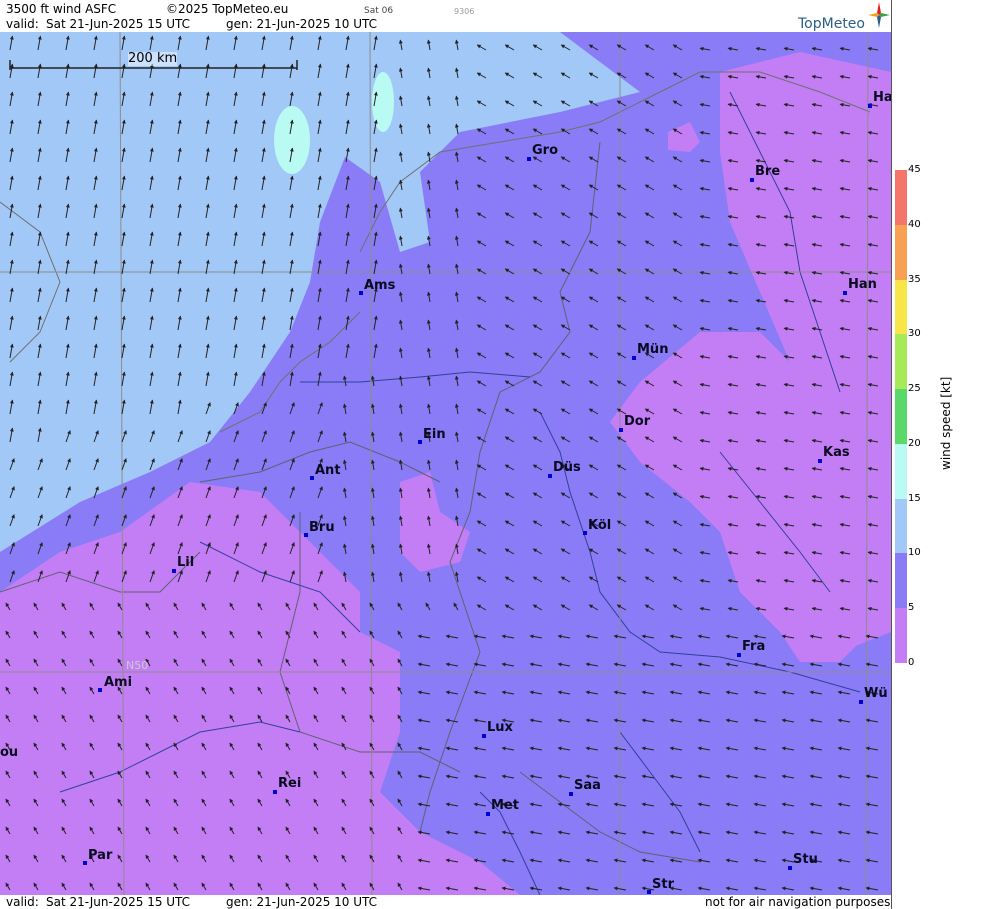 Image resolution: width=983 pixels, height=909 pixels. Describe the element at coordinates (914, 279) in the screenshot. I see `legend-tick-label: 35` at that location.